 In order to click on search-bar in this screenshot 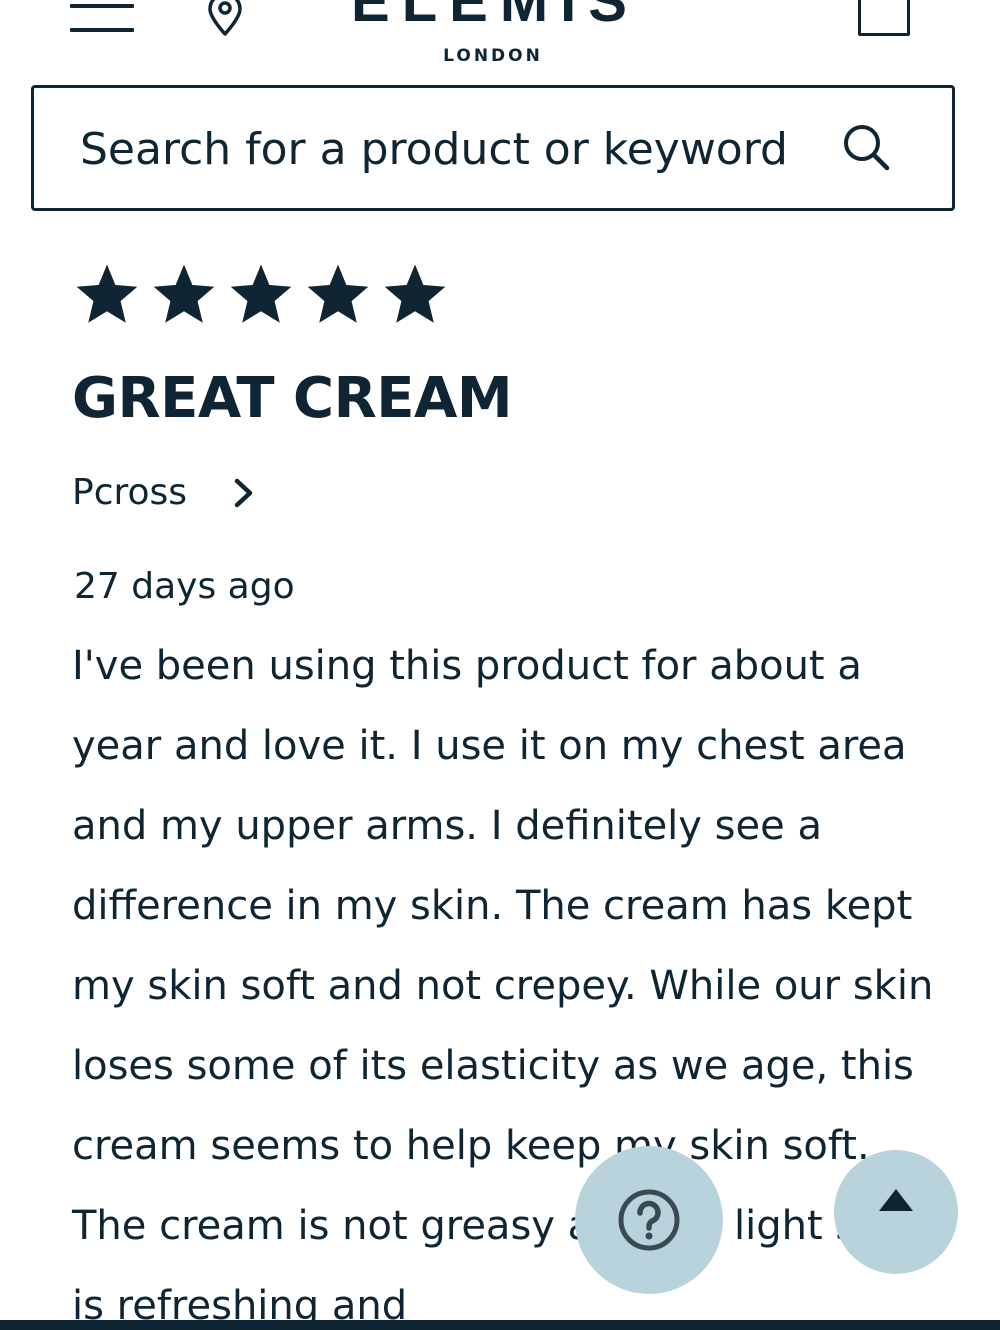, I will do `click(493, 148)`.